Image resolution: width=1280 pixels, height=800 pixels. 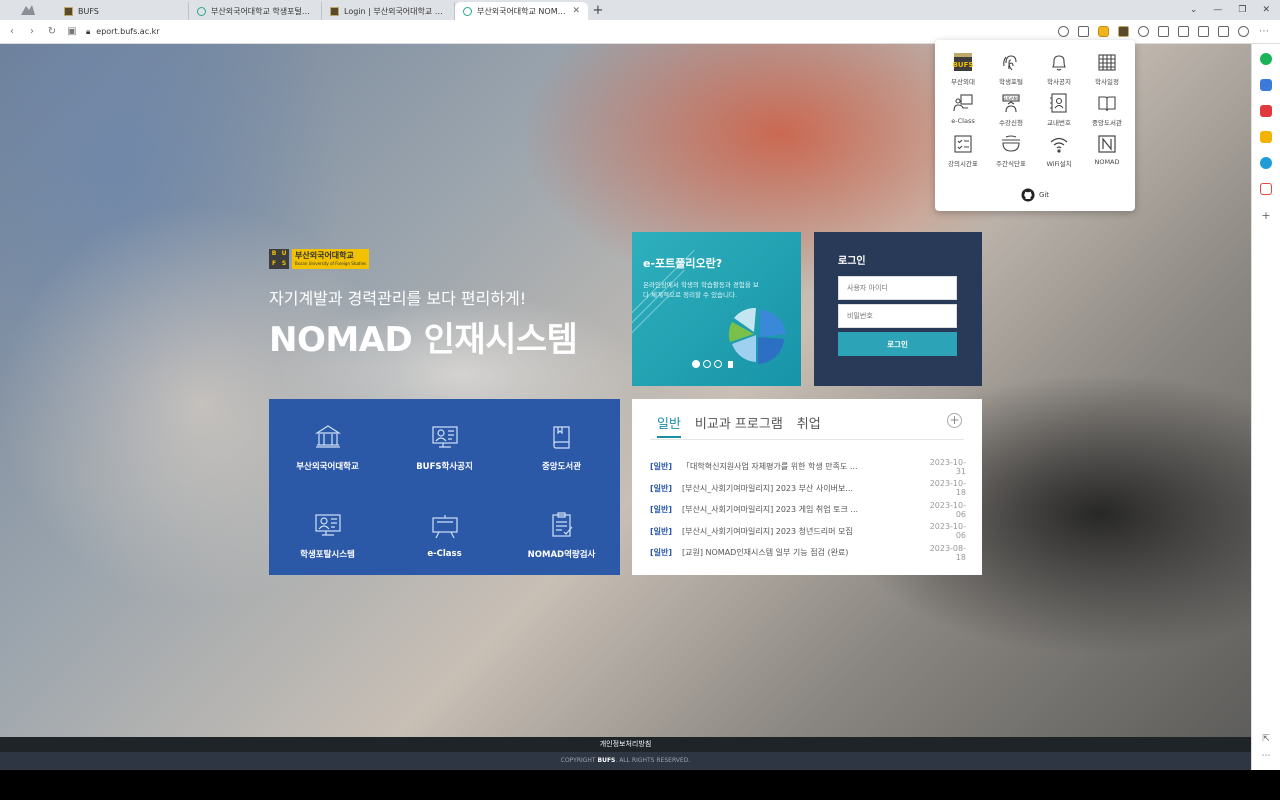 I want to click on checklist-icon, so click(x=561, y=524).